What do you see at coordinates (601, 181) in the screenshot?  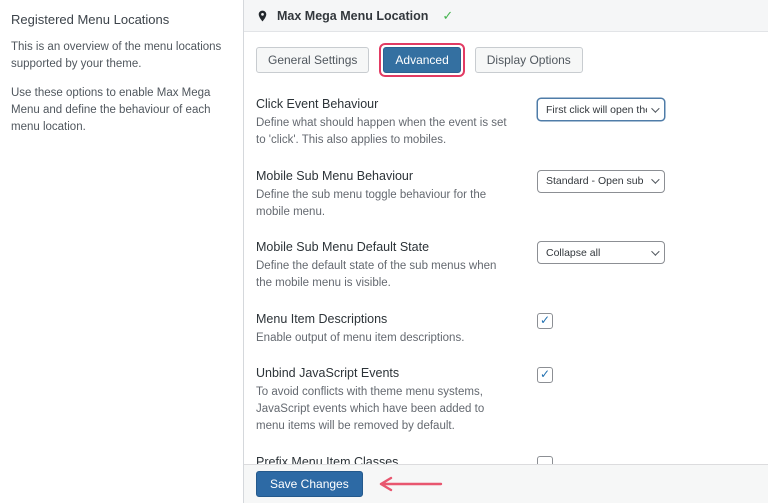 I see `mobile-sub-menu-behaviour-select: Standard - Open sub menus will re` at bounding box center [601, 181].